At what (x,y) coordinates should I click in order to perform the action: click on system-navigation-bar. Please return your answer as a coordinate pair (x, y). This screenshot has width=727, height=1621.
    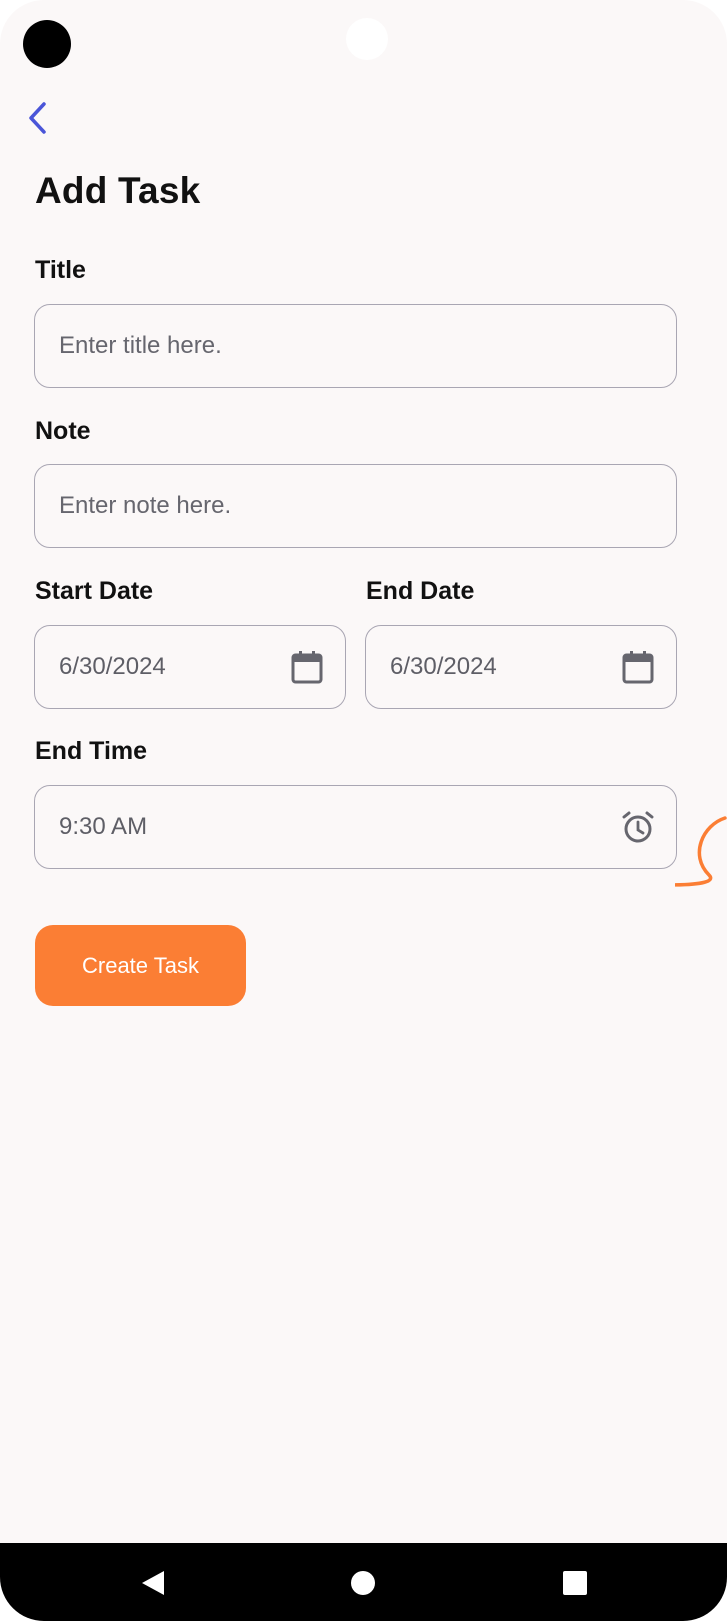
    Looking at the image, I should click on (363, 1582).